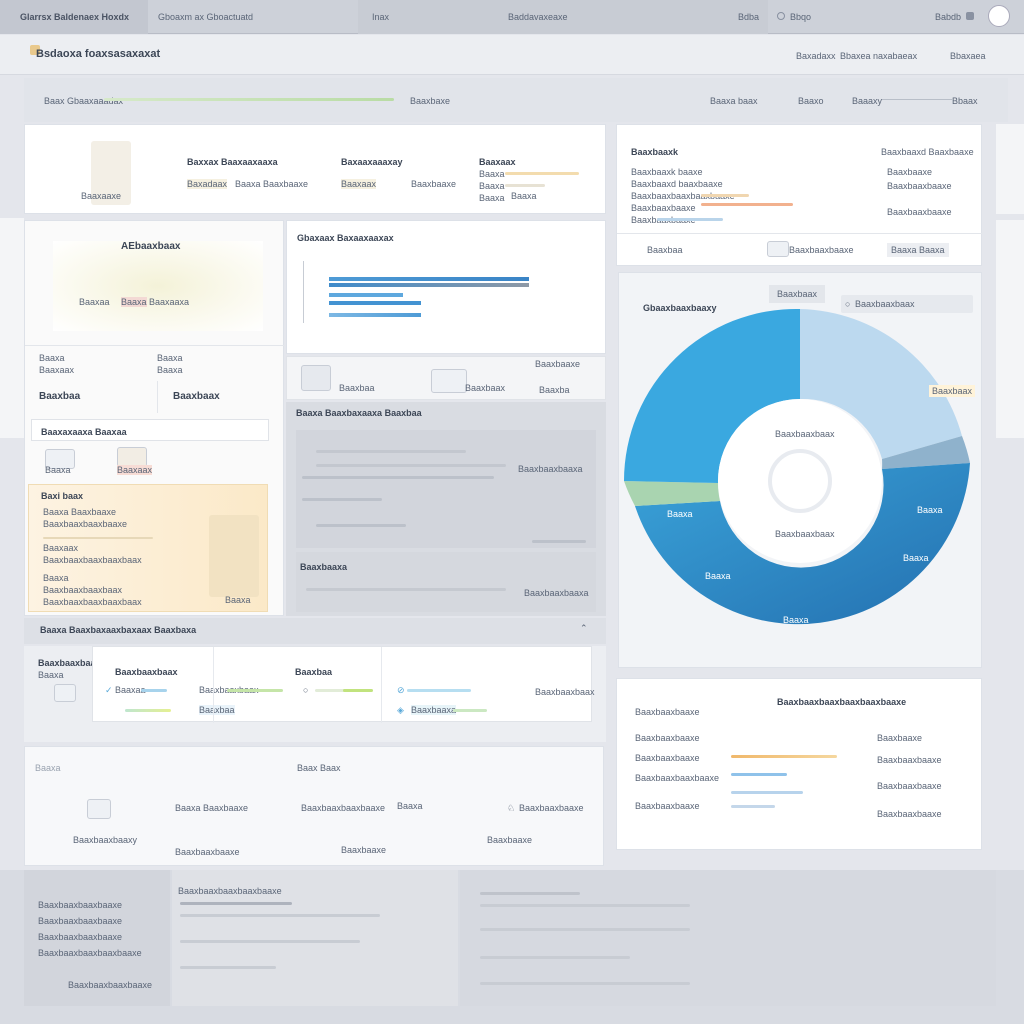 Image resolution: width=1024 pixels, height=1024 pixels. What do you see at coordinates (667, 738) in the screenshot?
I see `legend-row-1: Baaxbaaxbaaxe` at bounding box center [667, 738].